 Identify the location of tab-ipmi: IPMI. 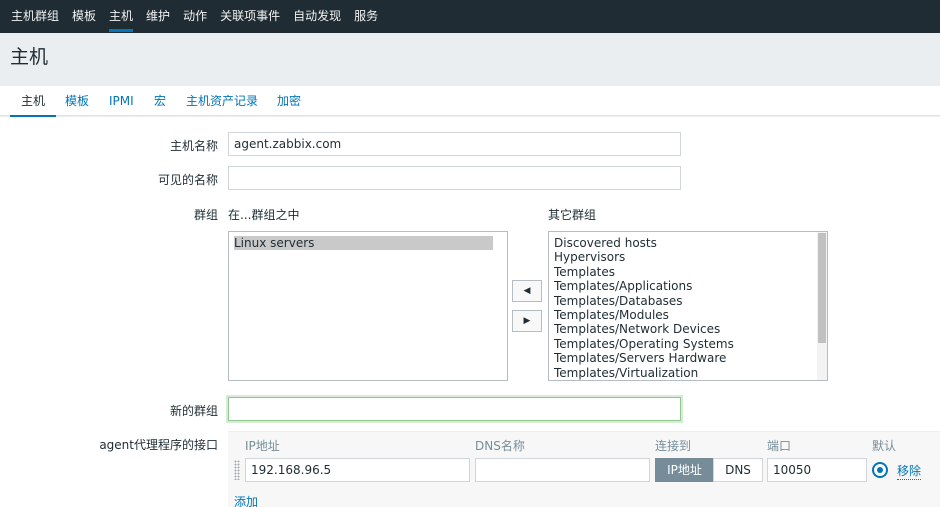
(121, 101).